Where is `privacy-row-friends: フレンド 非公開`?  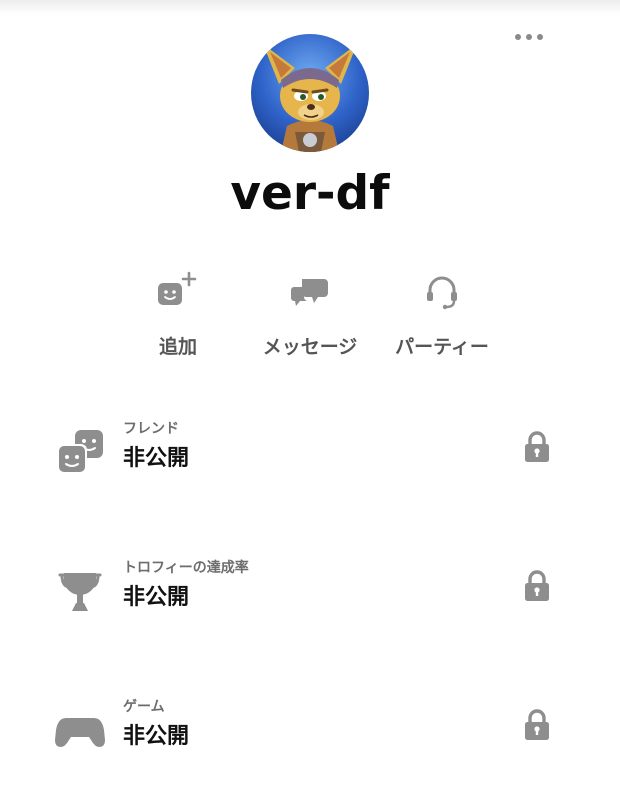 privacy-row-friends: フレンド 非公開 is located at coordinates (310, 458).